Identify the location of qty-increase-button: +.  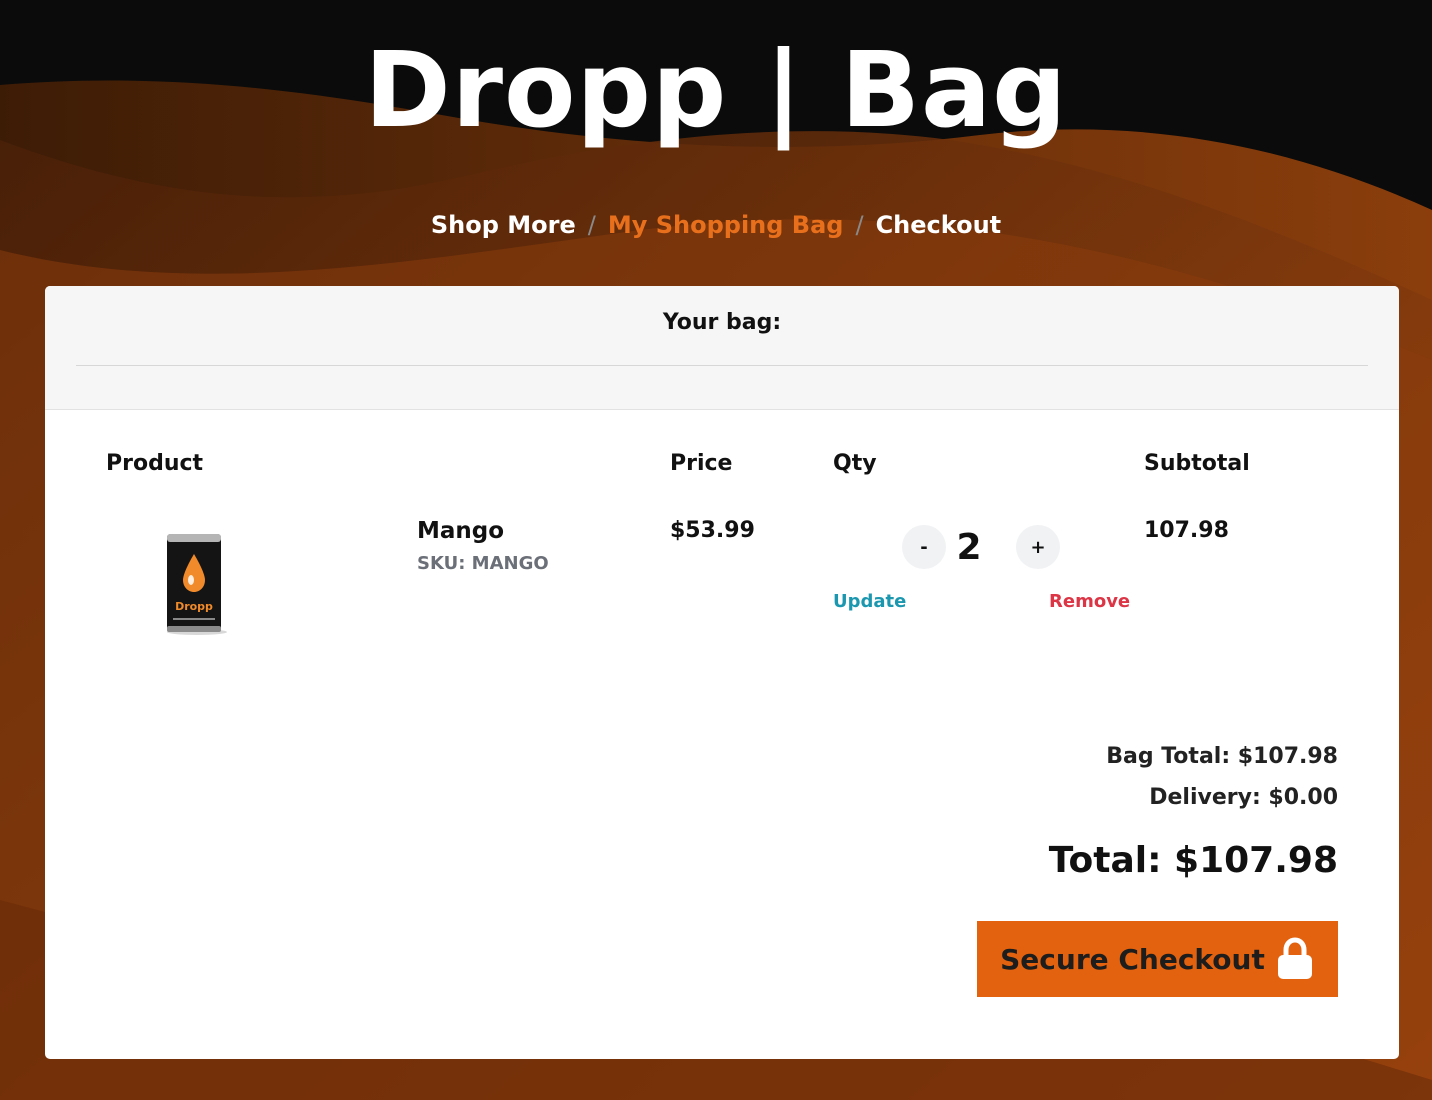
(1038, 547).